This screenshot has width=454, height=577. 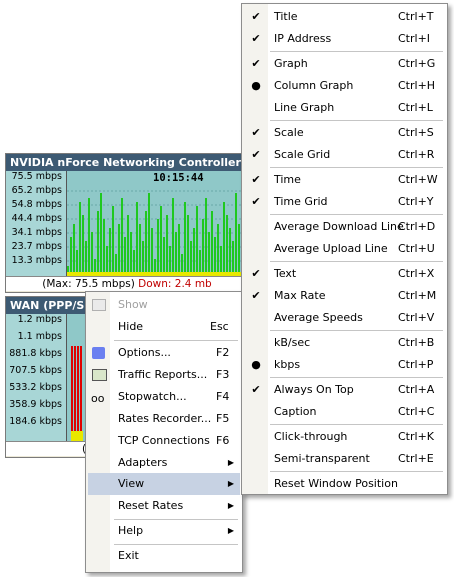 What do you see at coordinates (344, 180) in the screenshot?
I see `view-menu-item-time: ✔ Time Ctrl+W` at bounding box center [344, 180].